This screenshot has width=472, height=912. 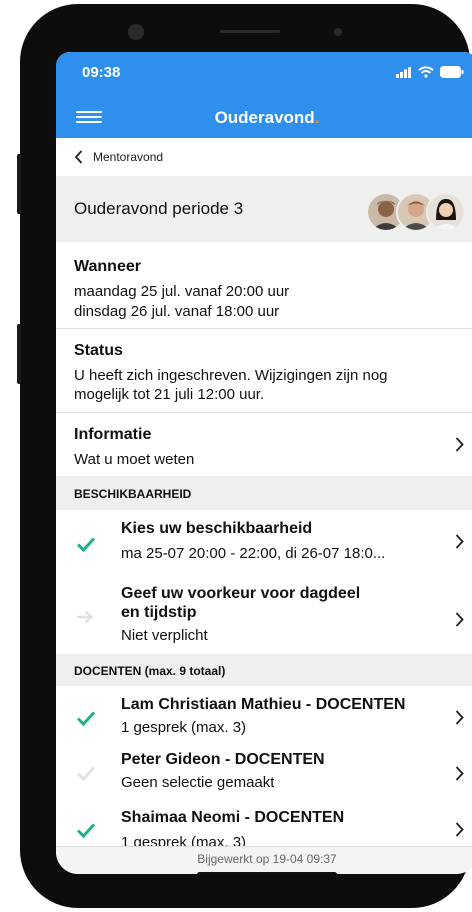 I want to click on signal-icon, so click(x=403, y=72).